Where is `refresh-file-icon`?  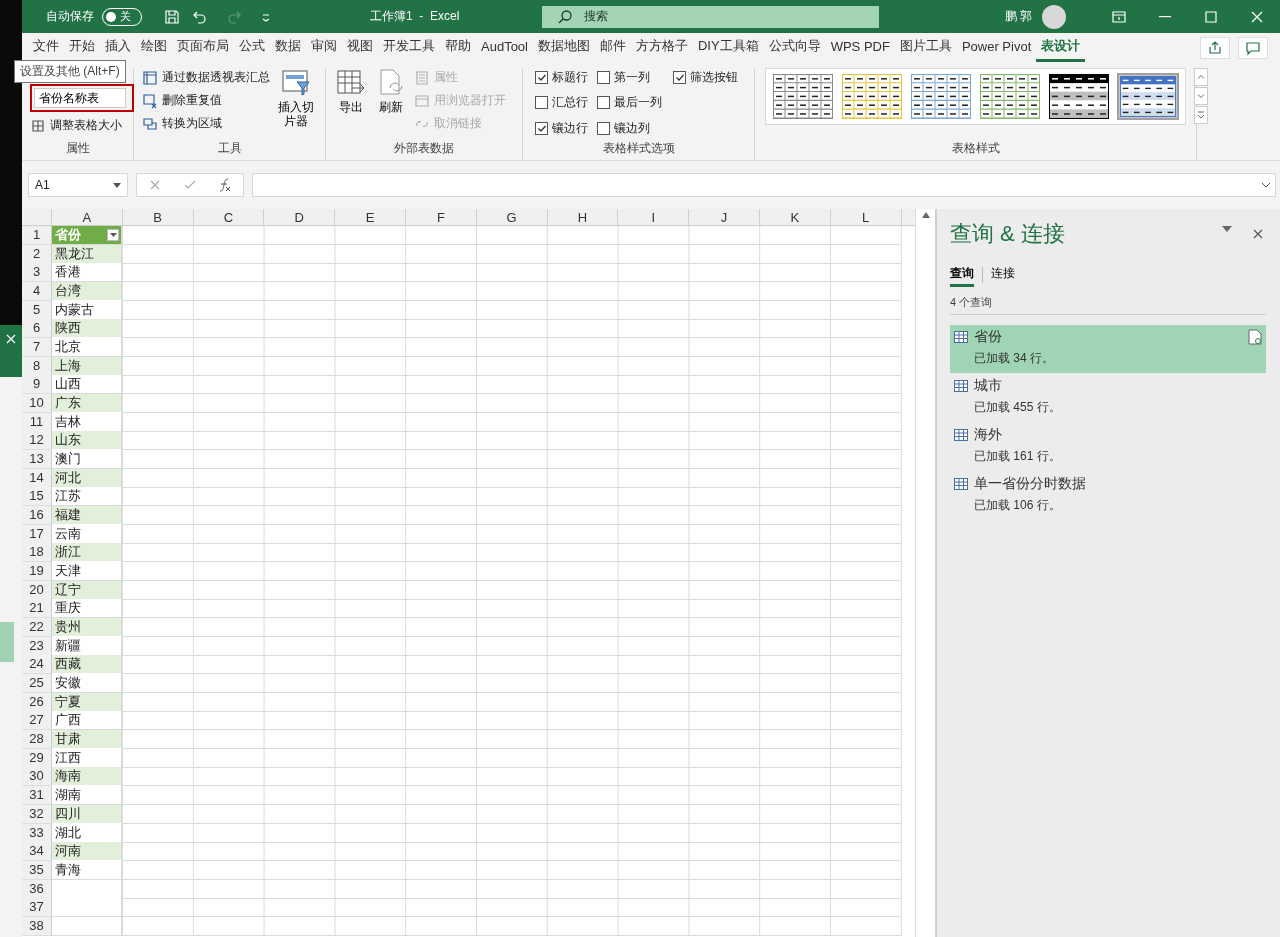
refresh-file-icon is located at coordinates (1255, 337).